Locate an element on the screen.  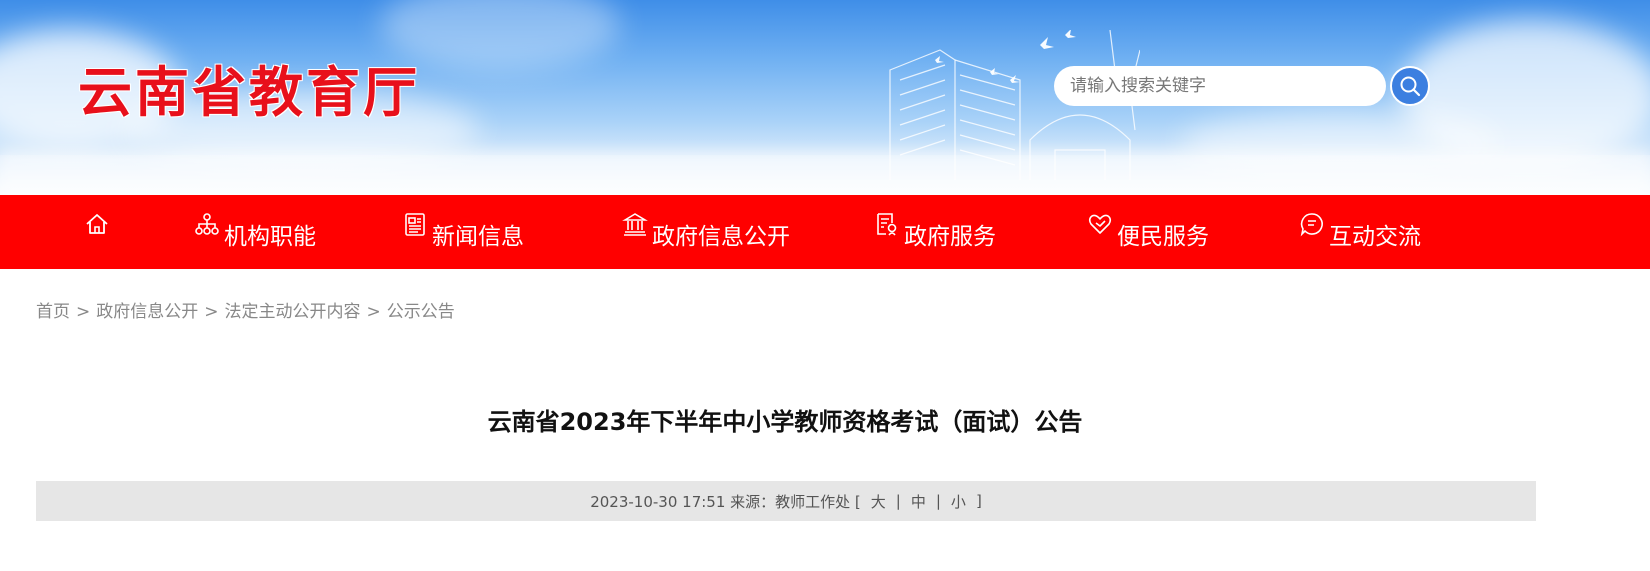
meta-bracket-close: ] is located at coordinates (978, 501).